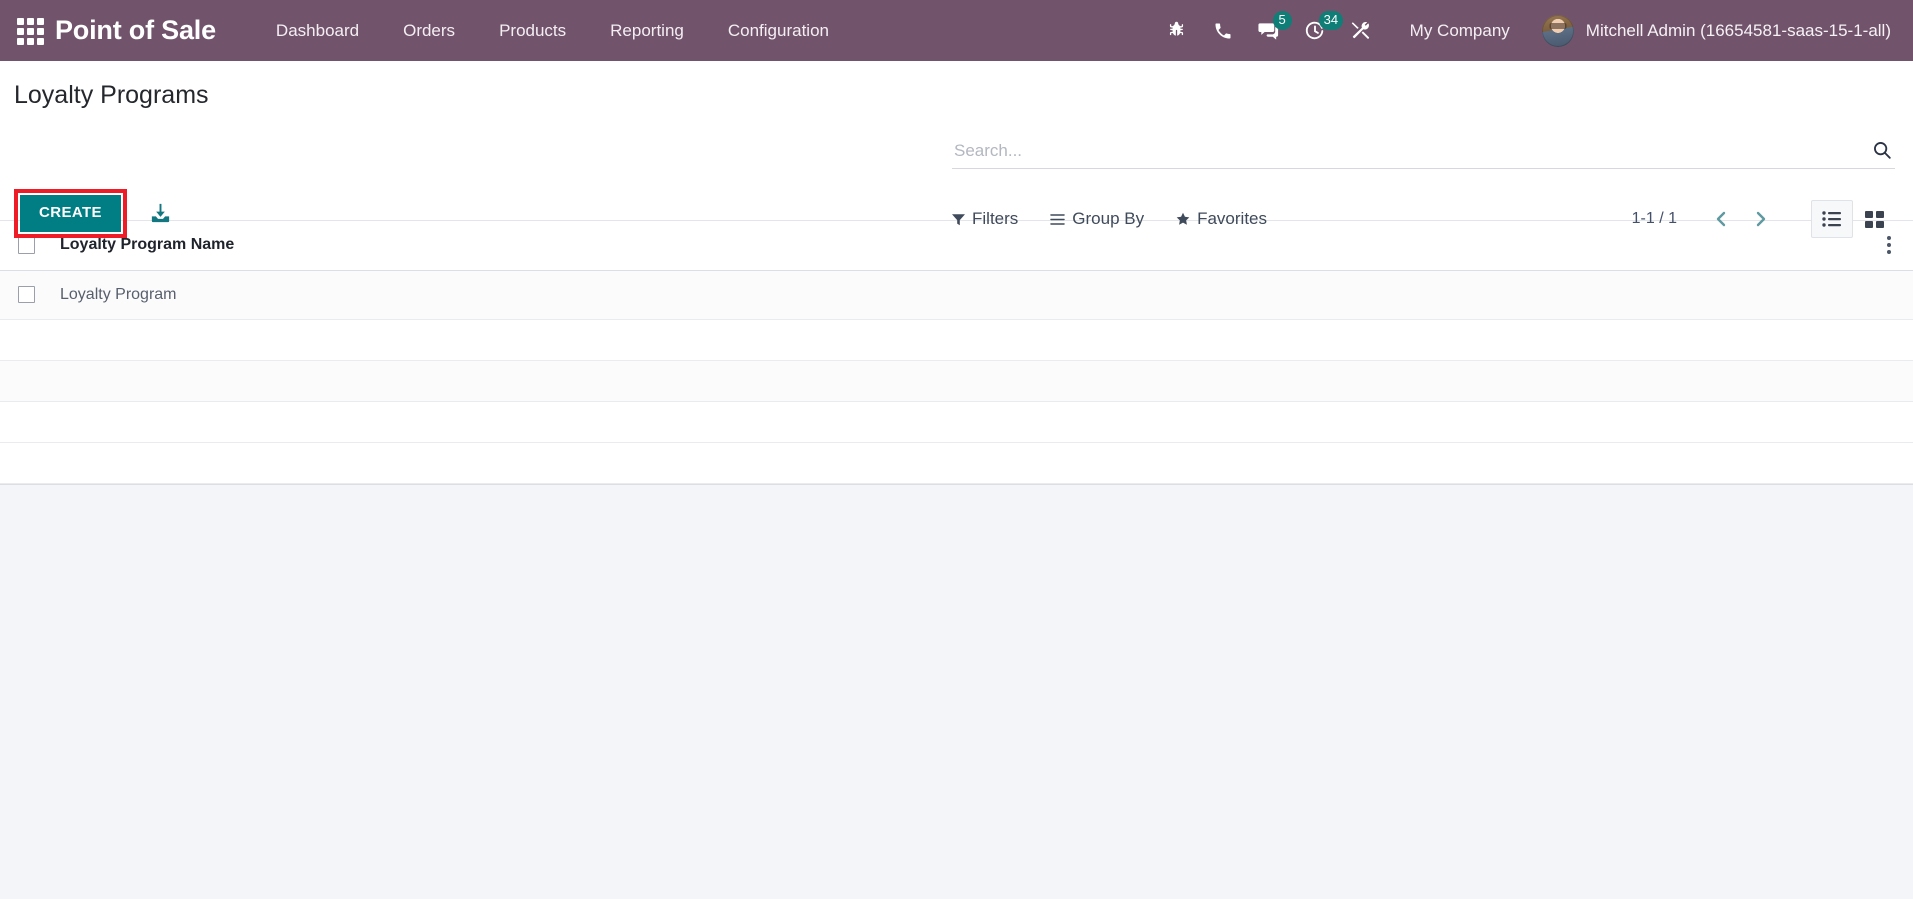 Image resolution: width=1913 pixels, height=899 pixels. I want to click on row-checkbox, so click(26, 294).